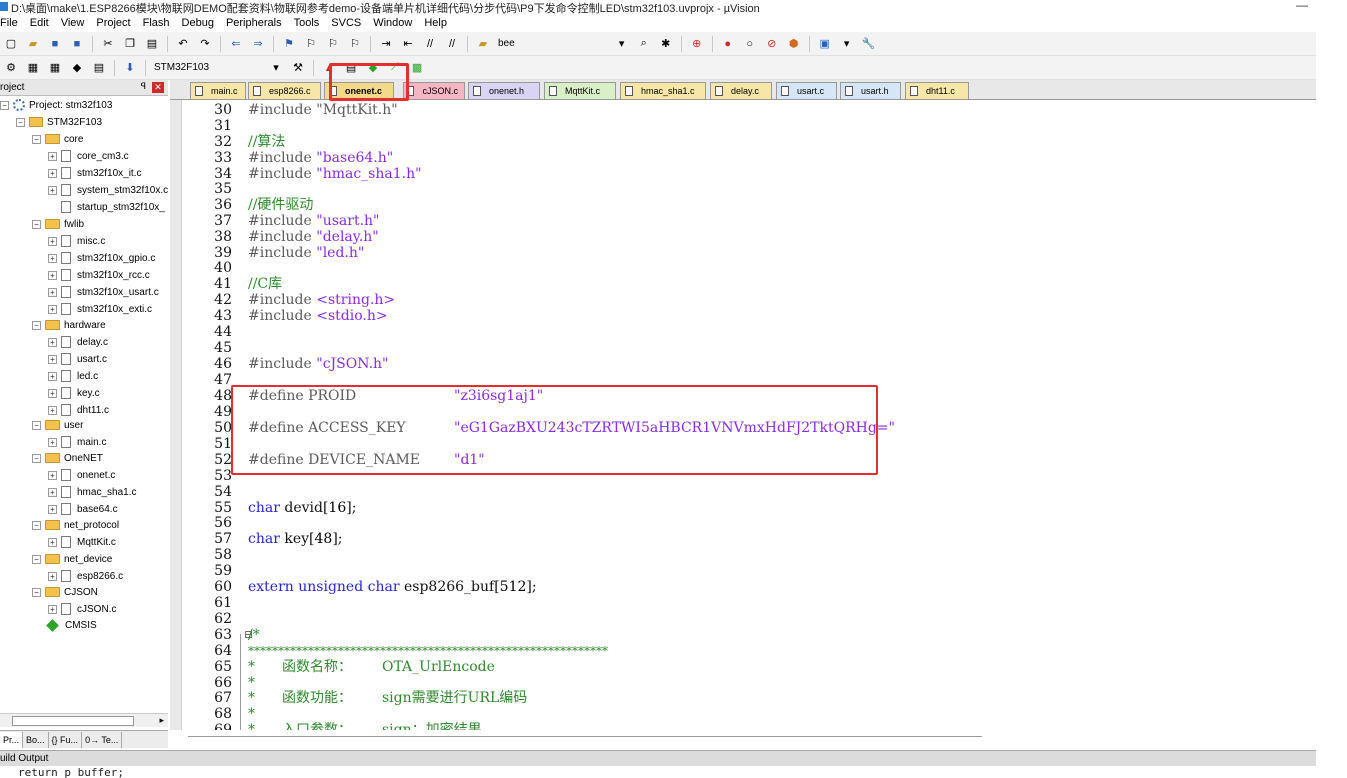  Describe the element at coordinates (218, 90) in the screenshot. I see `tab-main-c: main.c` at that location.